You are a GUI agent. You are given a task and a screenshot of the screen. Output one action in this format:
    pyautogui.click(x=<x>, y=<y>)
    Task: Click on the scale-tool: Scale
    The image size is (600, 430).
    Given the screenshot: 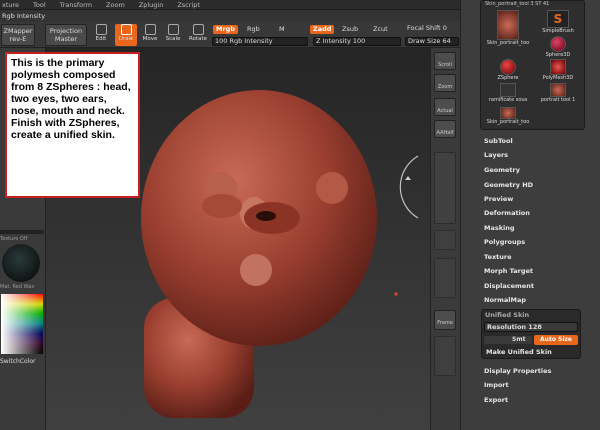 What is the action you would take?
    pyautogui.click(x=173, y=35)
    